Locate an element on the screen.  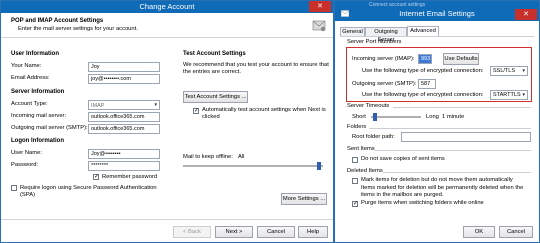
deleted-items-line is located at coordinates (457, 172).